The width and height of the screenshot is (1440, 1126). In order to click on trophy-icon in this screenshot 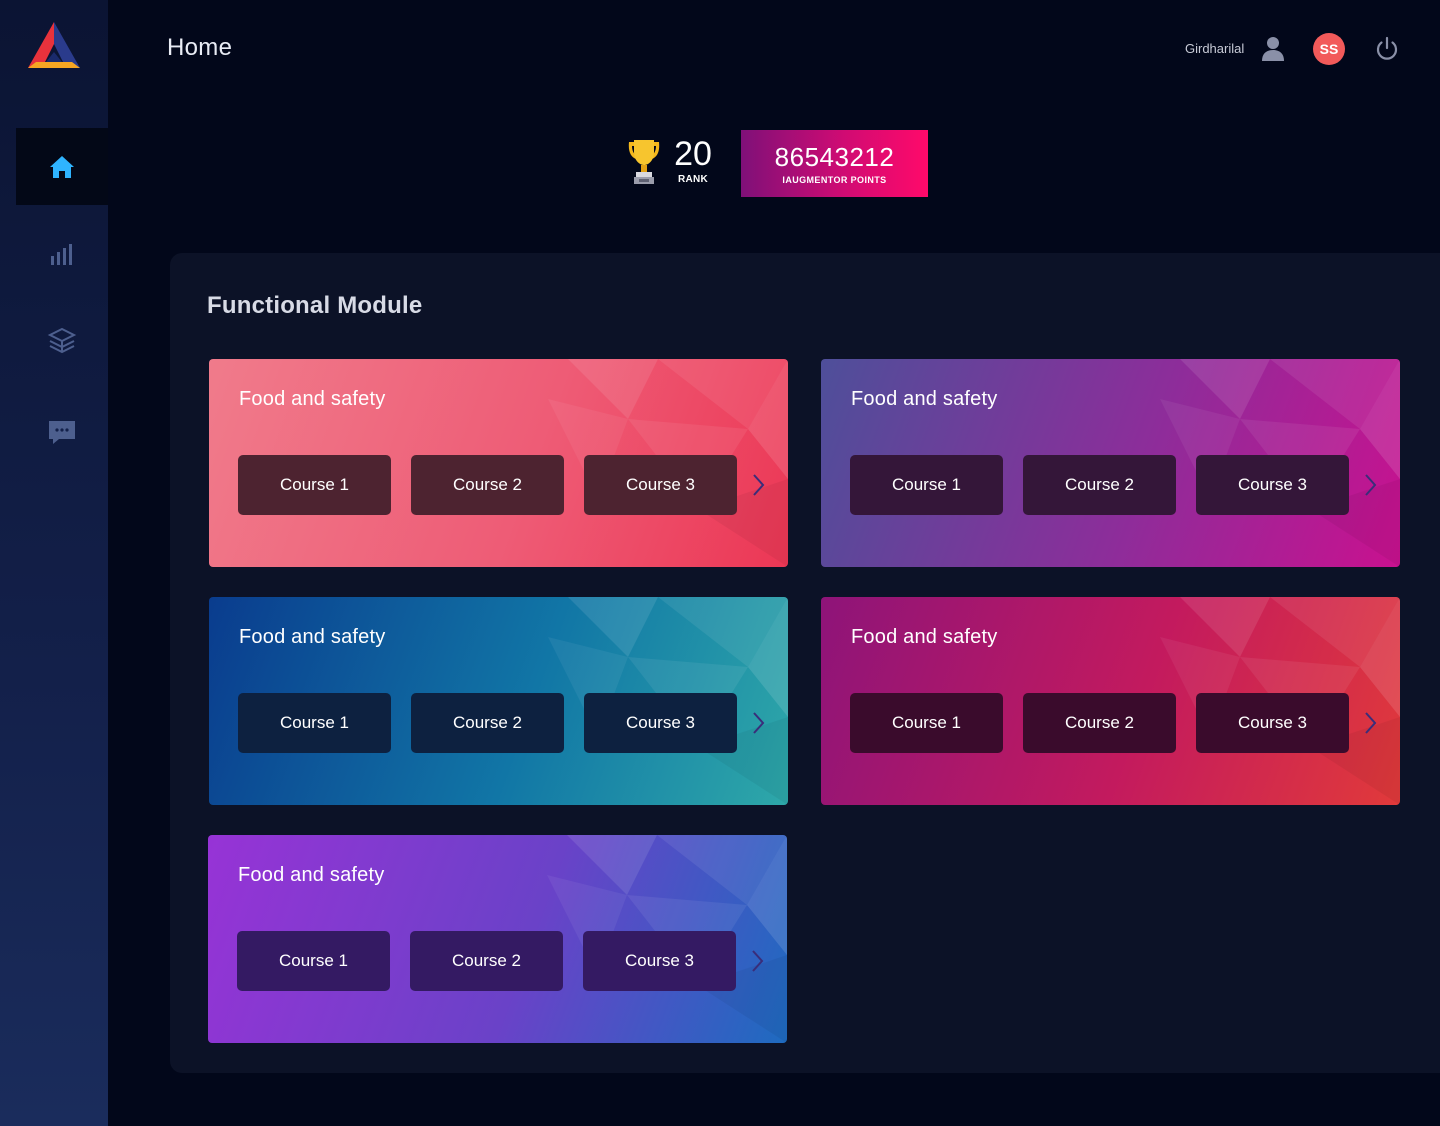, I will do `click(644, 162)`.